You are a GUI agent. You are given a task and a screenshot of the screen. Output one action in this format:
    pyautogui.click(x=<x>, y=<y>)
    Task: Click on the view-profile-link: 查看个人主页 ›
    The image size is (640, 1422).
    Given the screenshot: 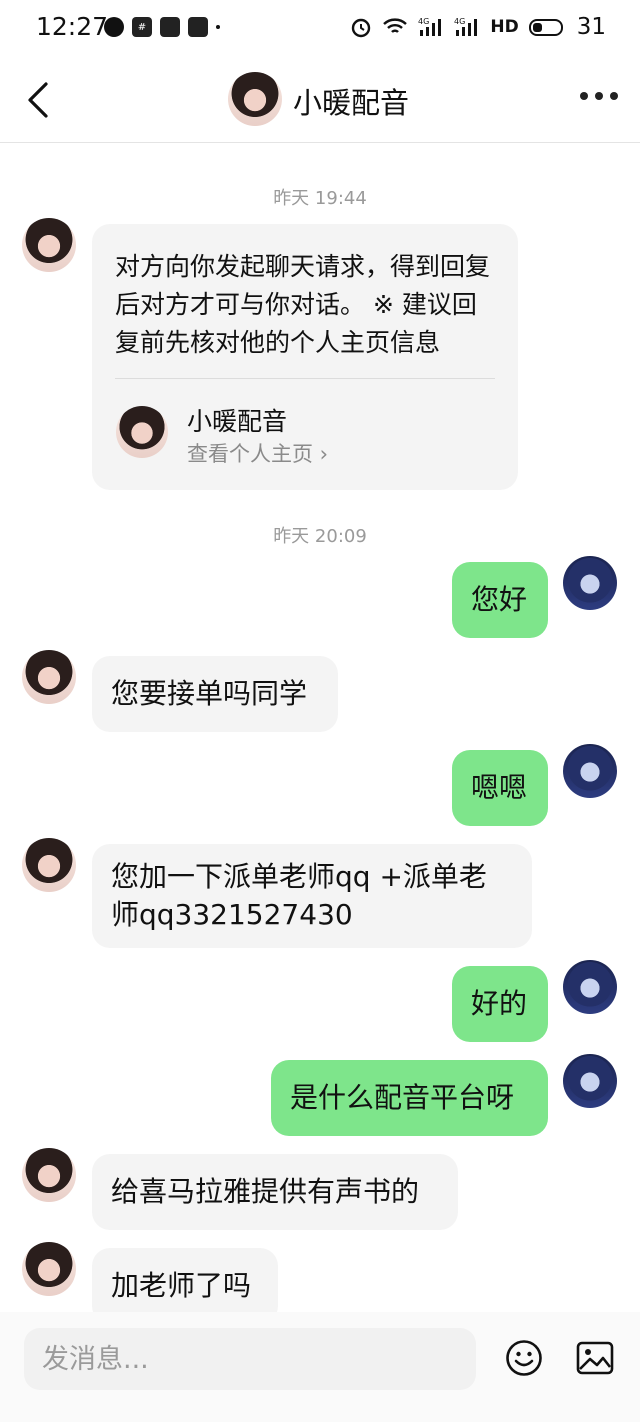 What is the action you would take?
    pyautogui.click(x=257, y=453)
    